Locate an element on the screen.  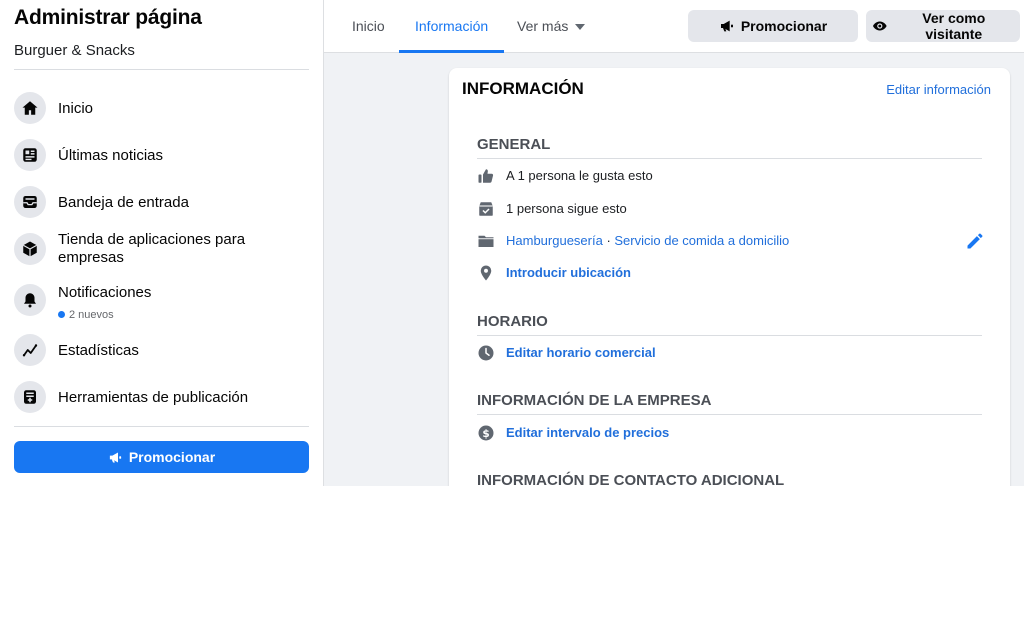
sidebar-item-inicio: Inicio is located at coordinates (161, 108).